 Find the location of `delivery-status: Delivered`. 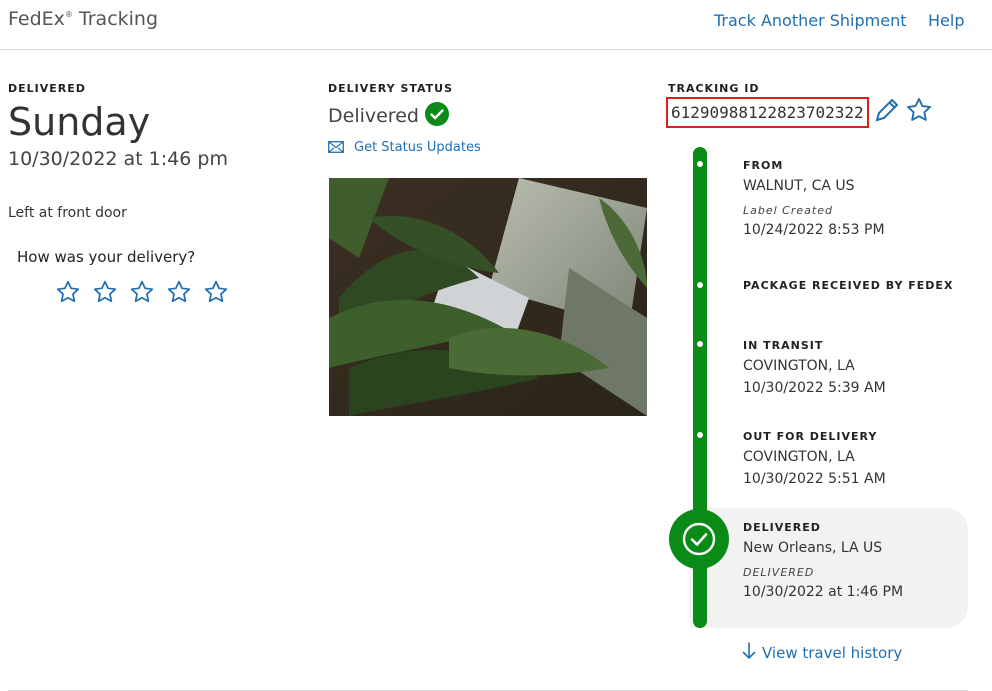

delivery-status: Delivered is located at coordinates (388, 116).